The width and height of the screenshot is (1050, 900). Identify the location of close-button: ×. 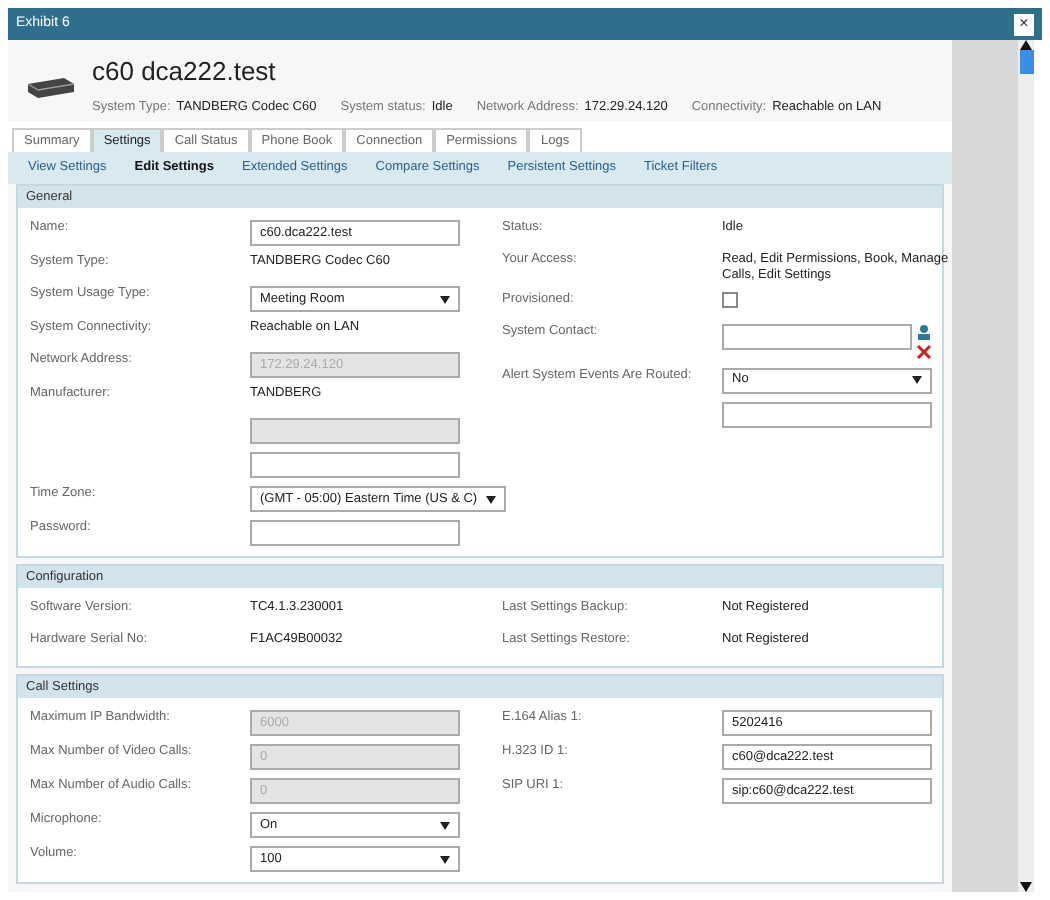
(1024, 24).